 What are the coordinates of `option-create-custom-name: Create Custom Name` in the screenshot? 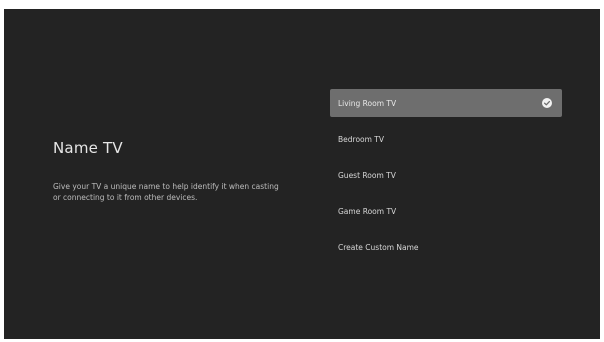 It's located at (446, 247).